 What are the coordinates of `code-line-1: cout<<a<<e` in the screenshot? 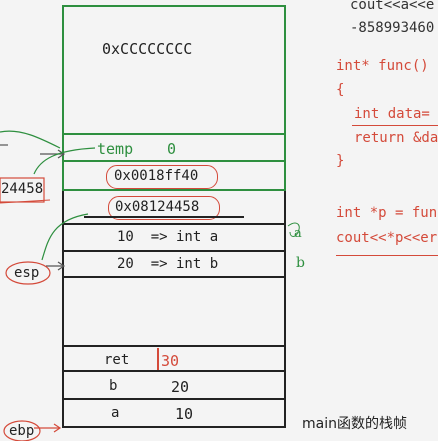 It's located at (392, 6).